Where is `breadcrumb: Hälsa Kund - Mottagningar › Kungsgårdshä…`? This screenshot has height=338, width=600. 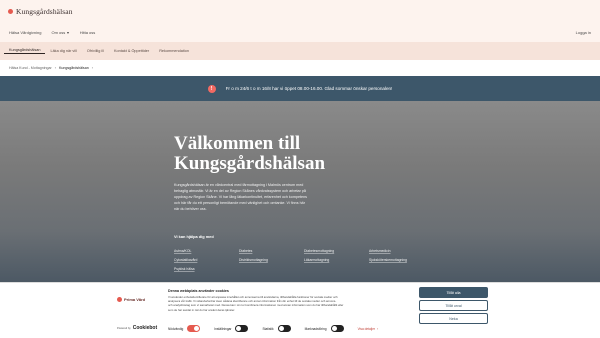
breadcrumb: Hälsa Kund - Mottagningar › Kungsgårdshä… is located at coordinates (51, 68).